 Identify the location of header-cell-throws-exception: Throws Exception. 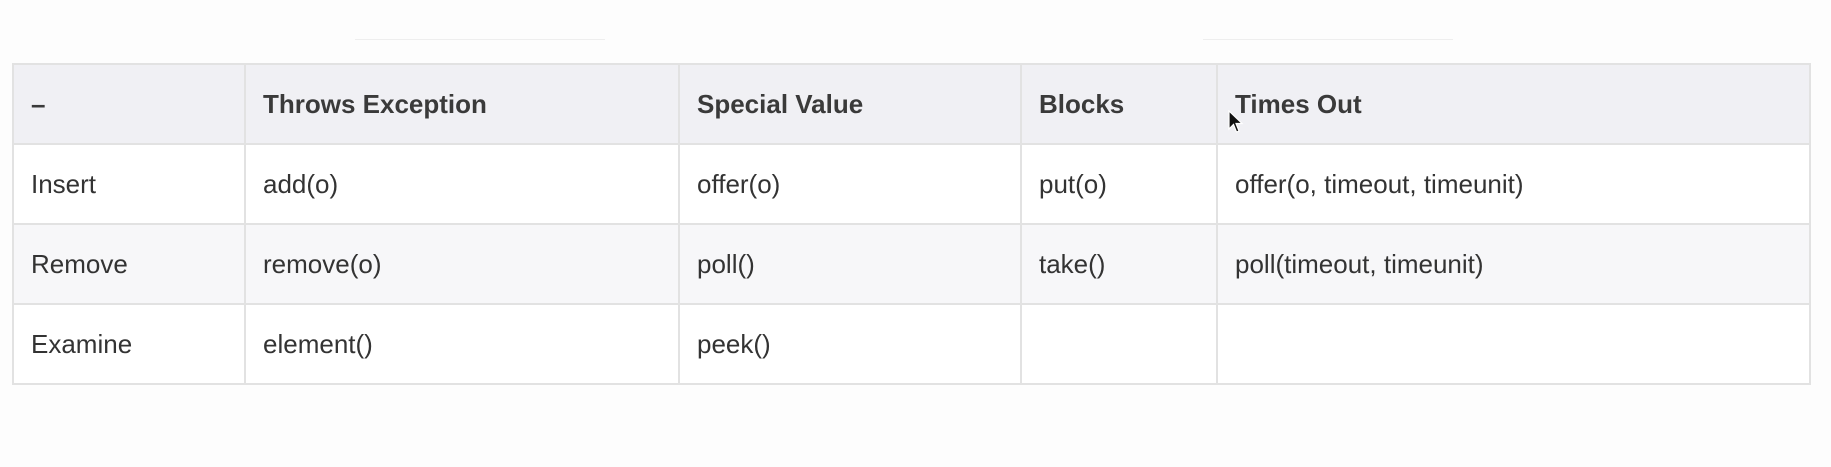
(462, 104).